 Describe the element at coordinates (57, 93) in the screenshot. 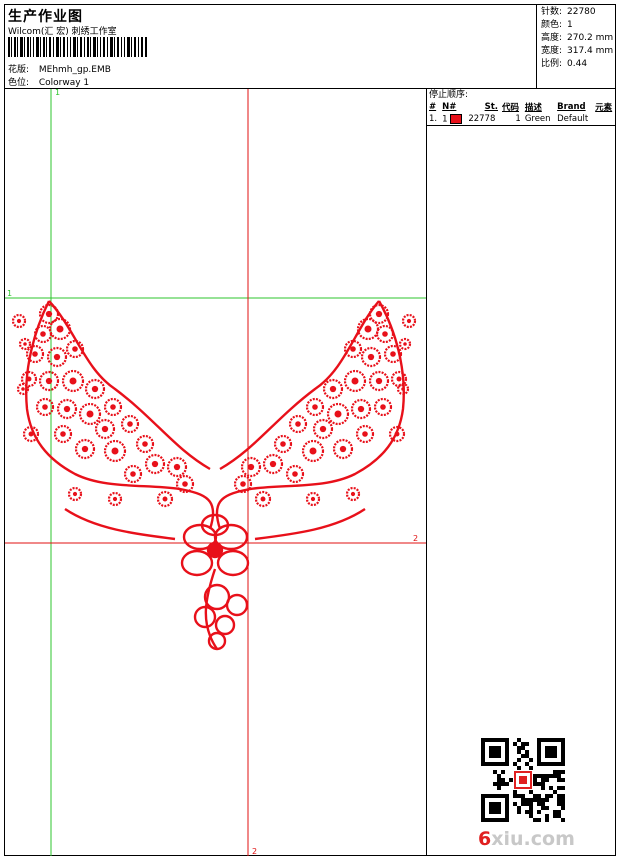

I see `guide-label-top: 1` at that location.